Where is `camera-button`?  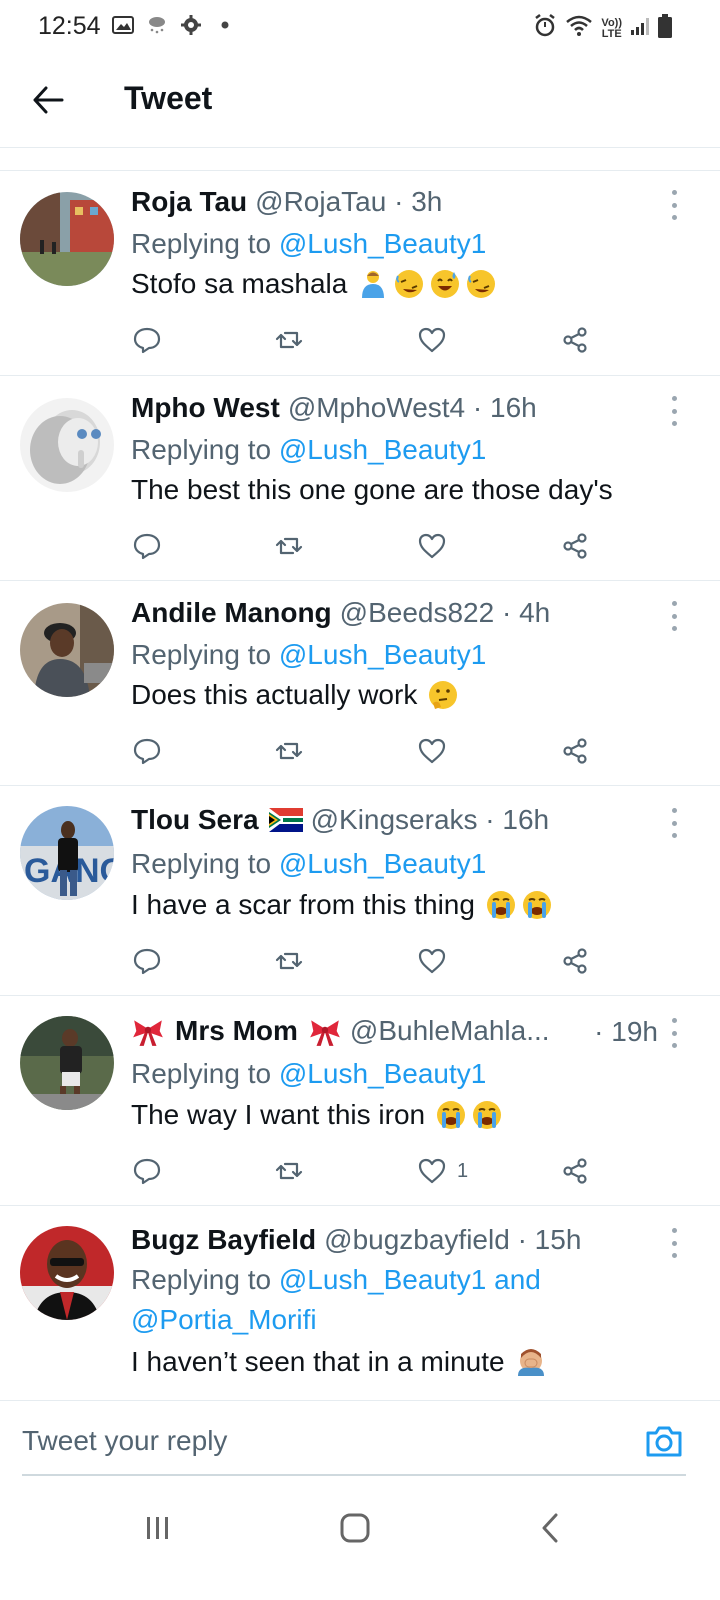
camera-button is located at coordinates (664, 1441).